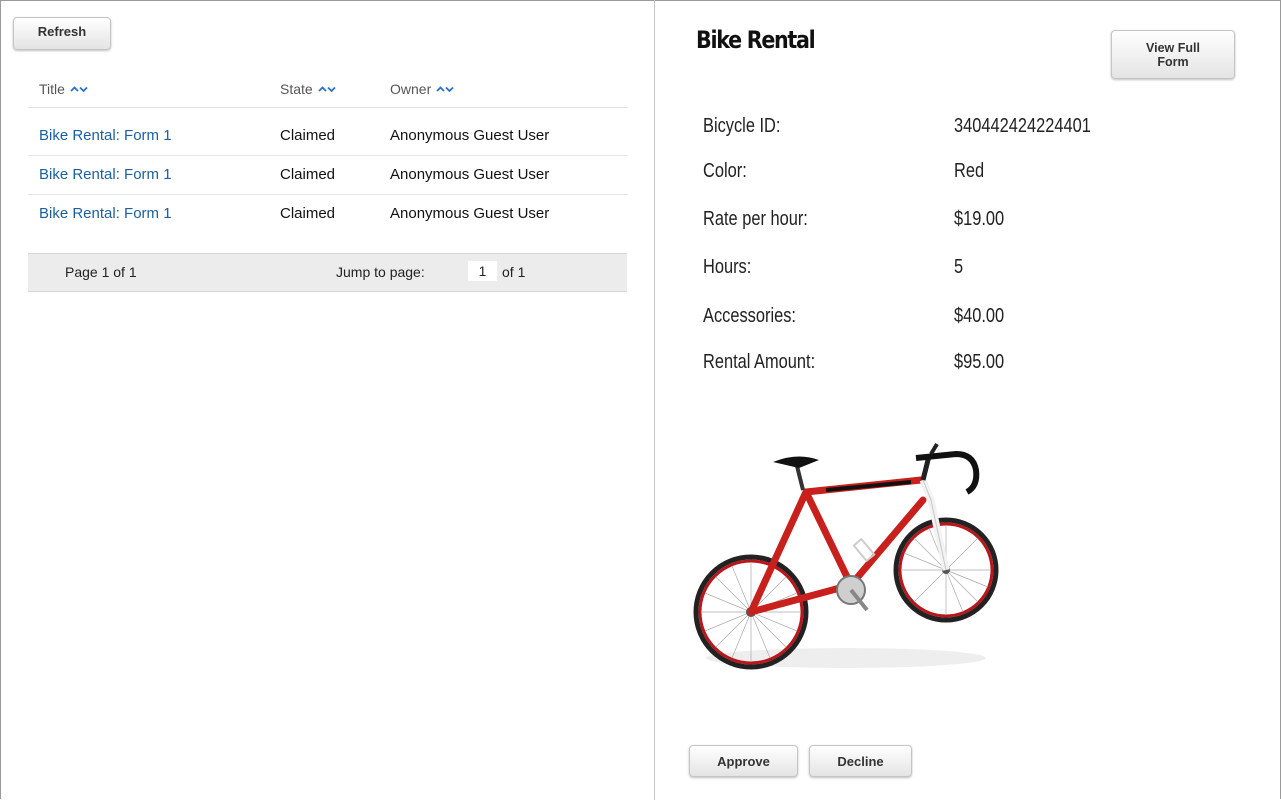 This screenshot has width=1281, height=800. Describe the element at coordinates (727, 267) in the screenshot. I see `field-label-hours: Hours:` at that location.